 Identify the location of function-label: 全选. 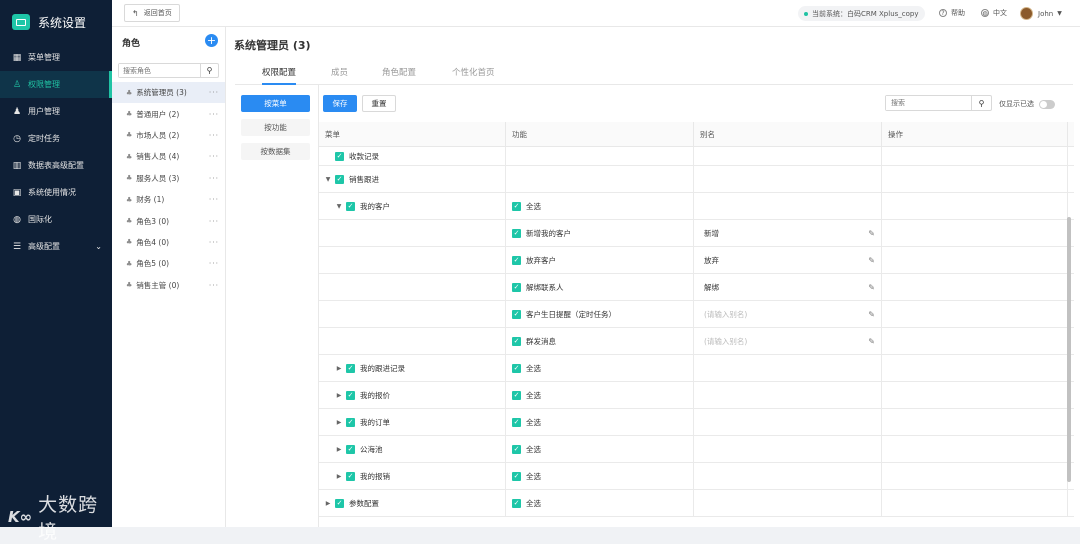
(533, 476).